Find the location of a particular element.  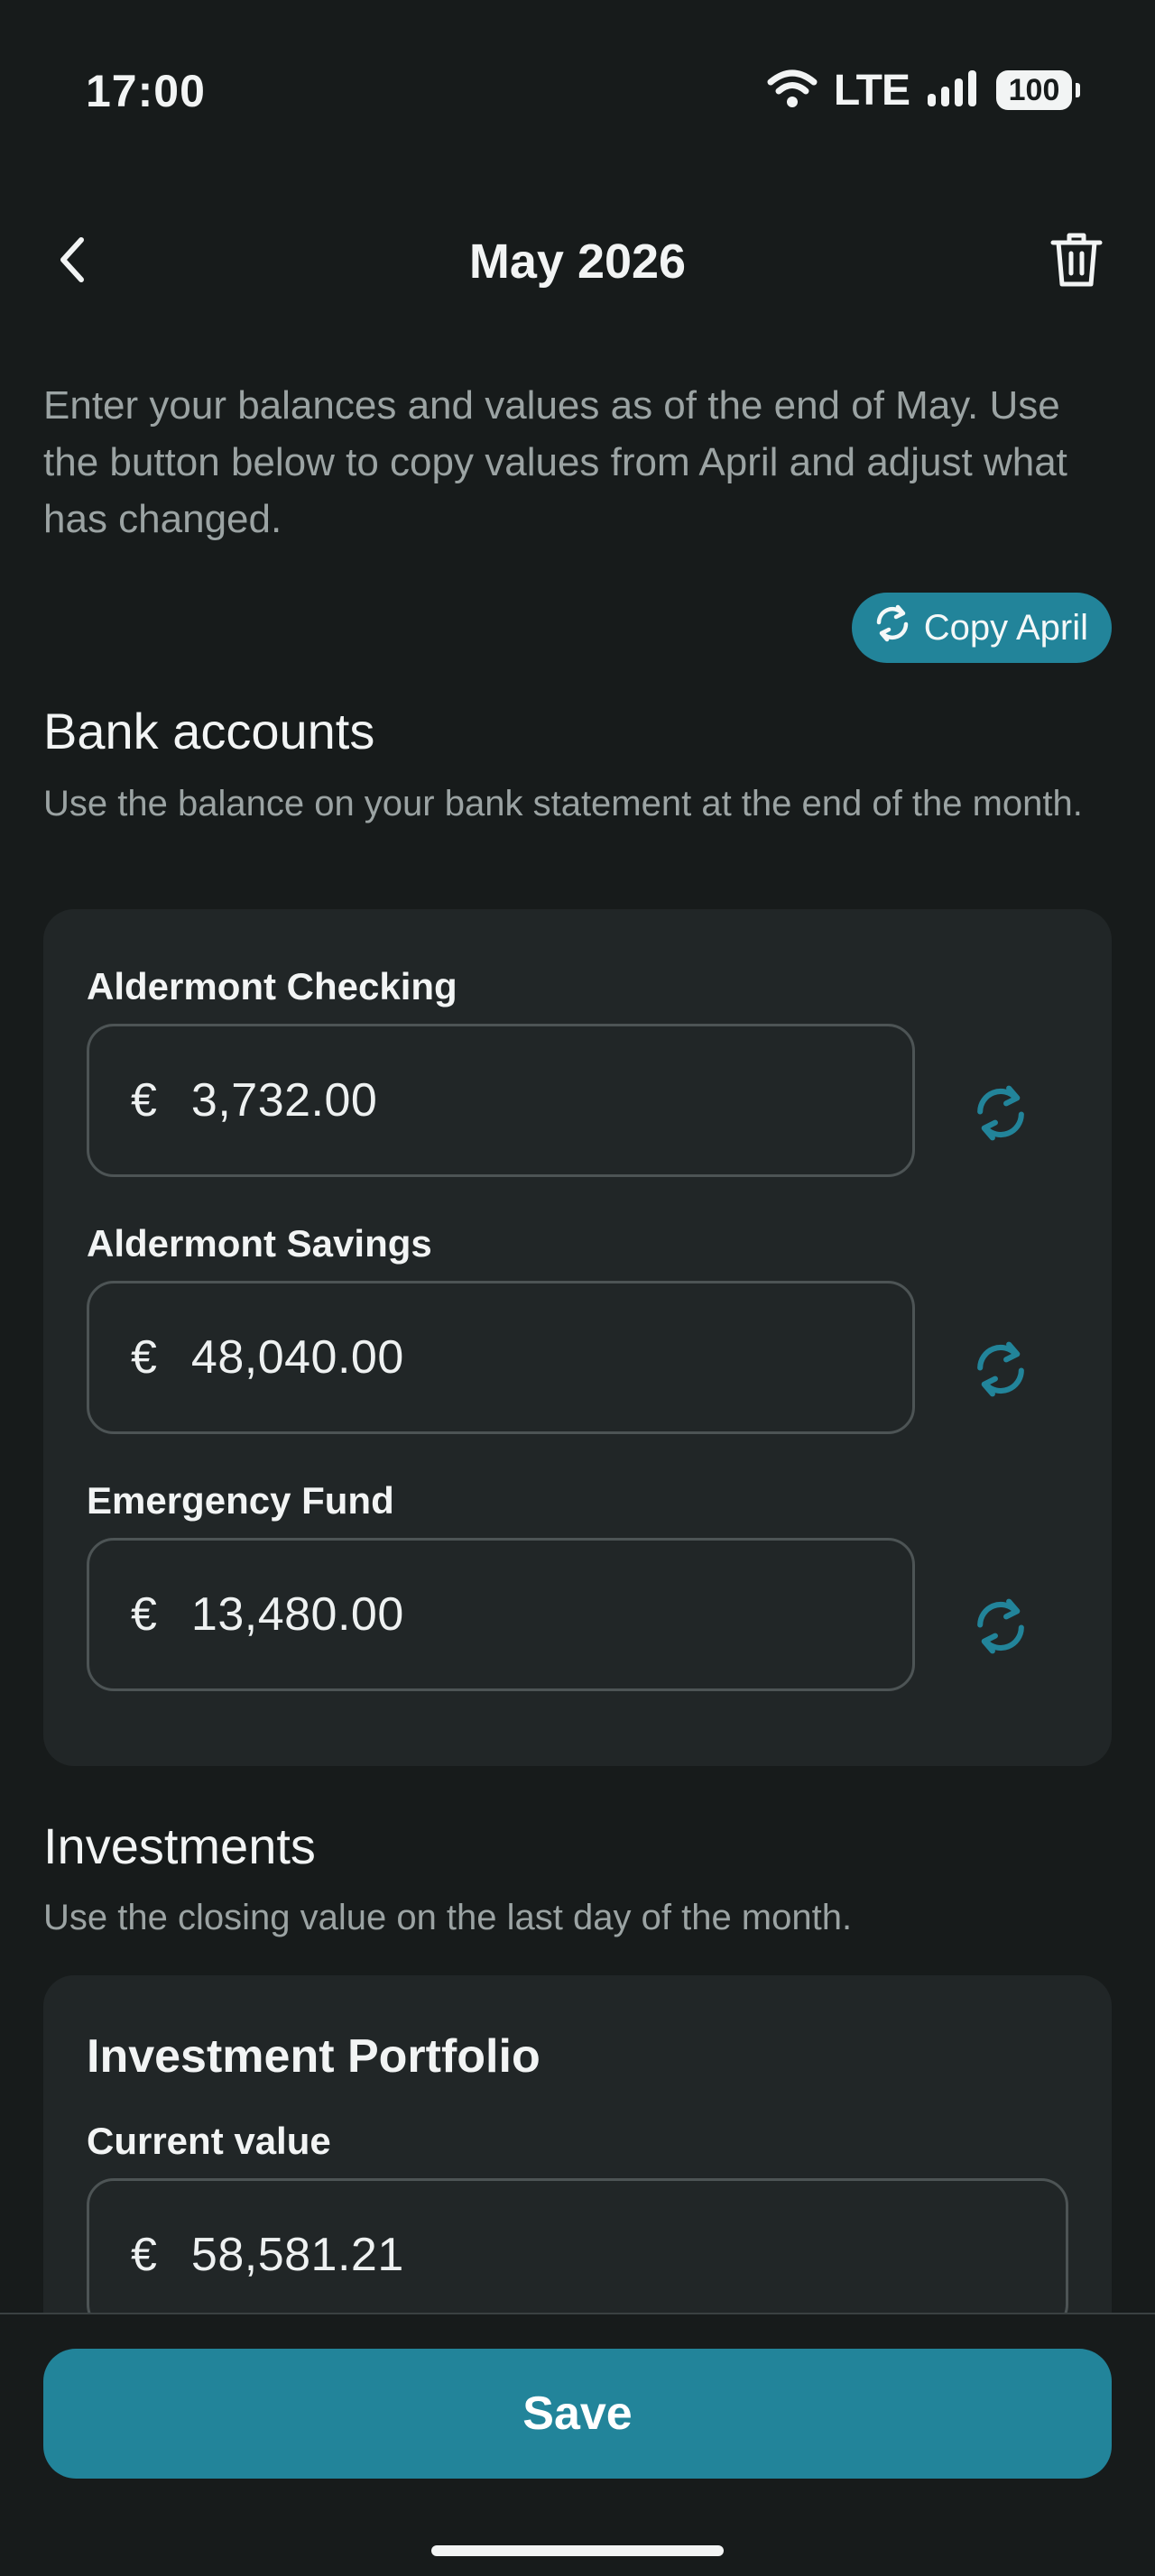

trash-icon is located at coordinates (1076, 262).